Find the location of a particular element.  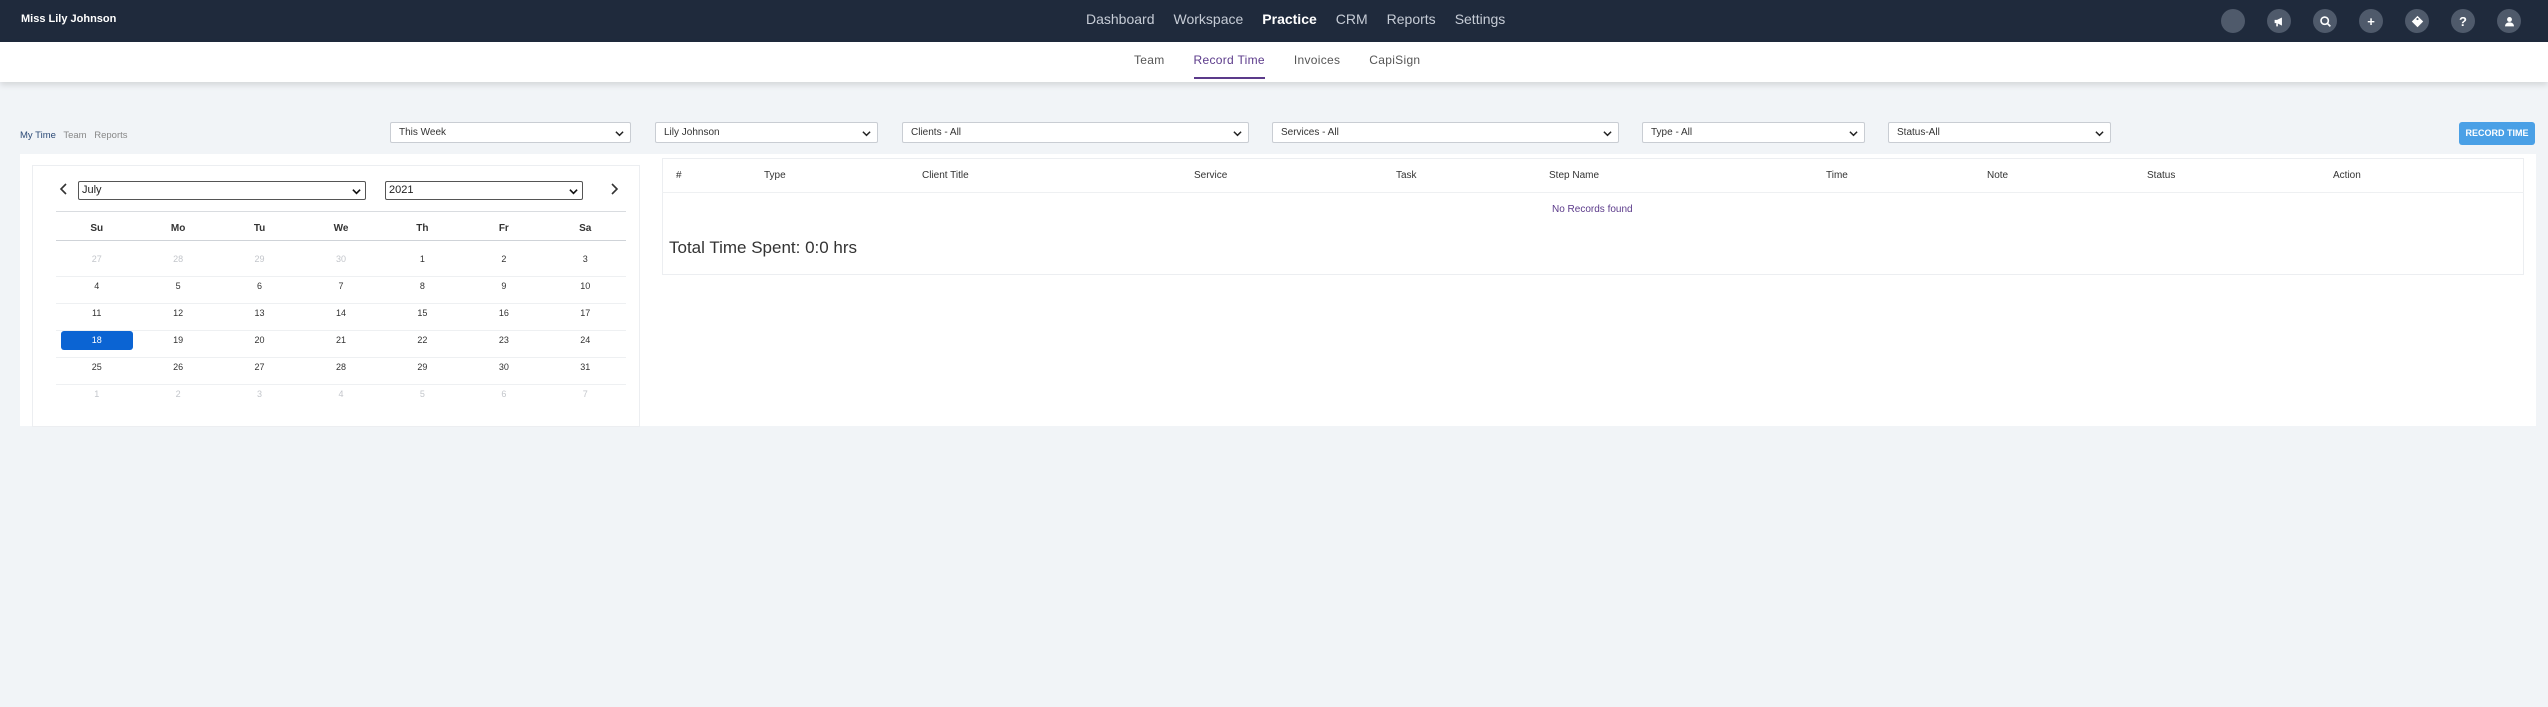

nav-workspace: Workspace is located at coordinates (1209, 19).